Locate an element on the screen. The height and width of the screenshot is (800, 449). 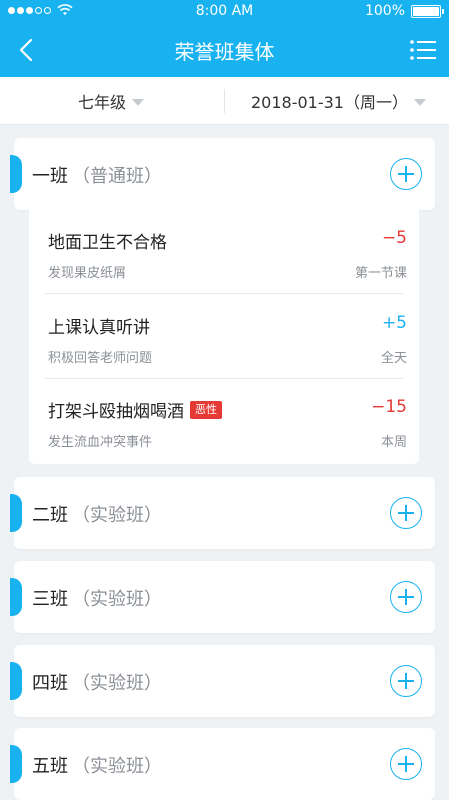
record-item: 打架斗殴抽烟喝酒 恶性 发生流血冲突事件 −15 本周 is located at coordinates (224, 421).